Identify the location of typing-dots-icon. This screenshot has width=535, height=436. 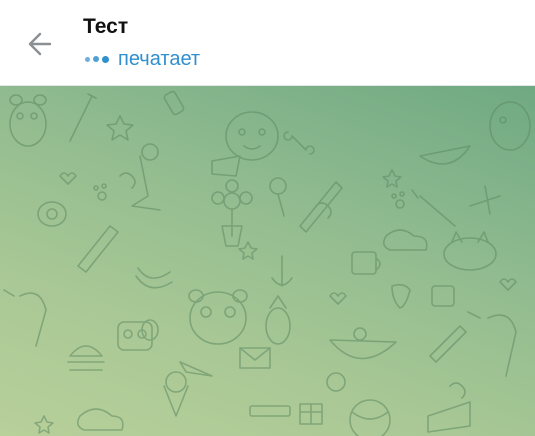
(98, 59).